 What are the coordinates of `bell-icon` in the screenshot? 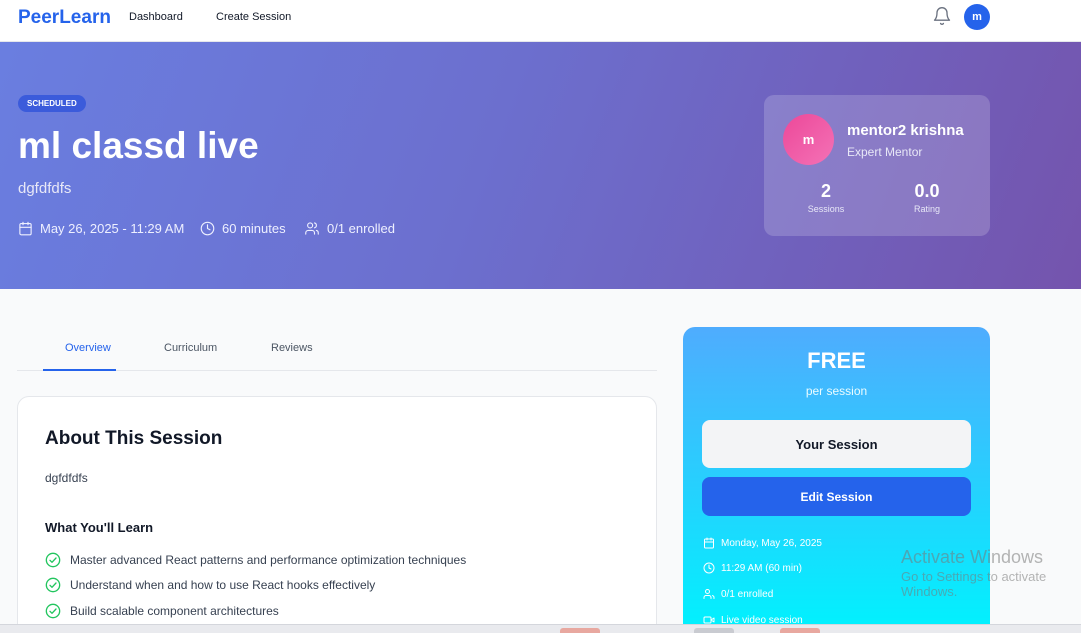 It's located at (942, 16).